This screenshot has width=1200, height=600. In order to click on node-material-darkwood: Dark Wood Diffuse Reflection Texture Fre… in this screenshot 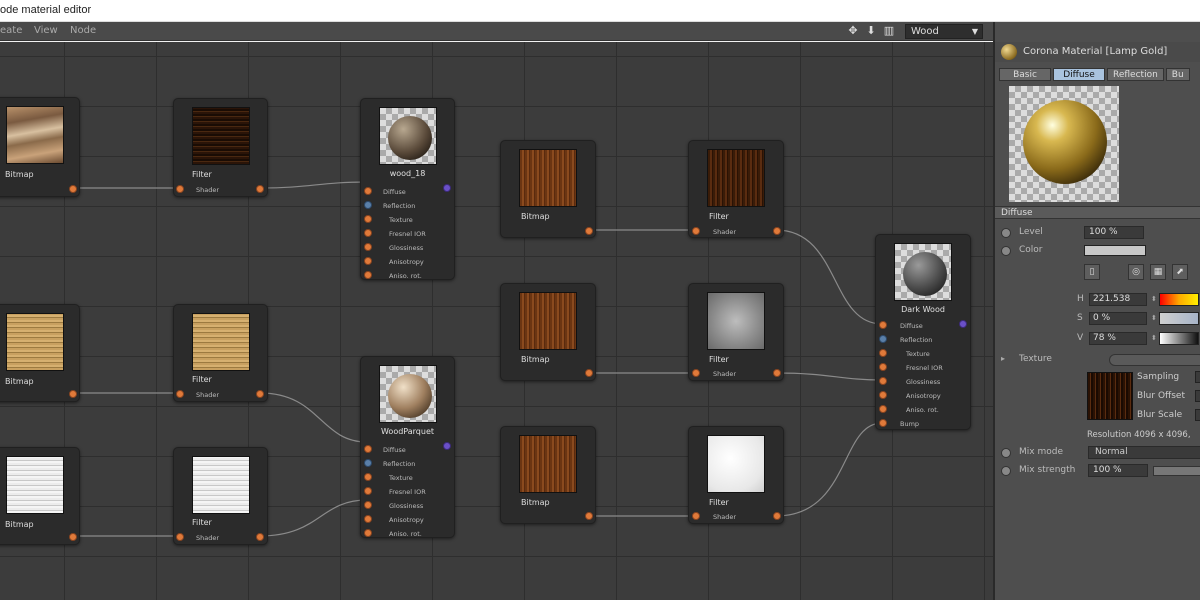, I will do `click(923, 332)`.